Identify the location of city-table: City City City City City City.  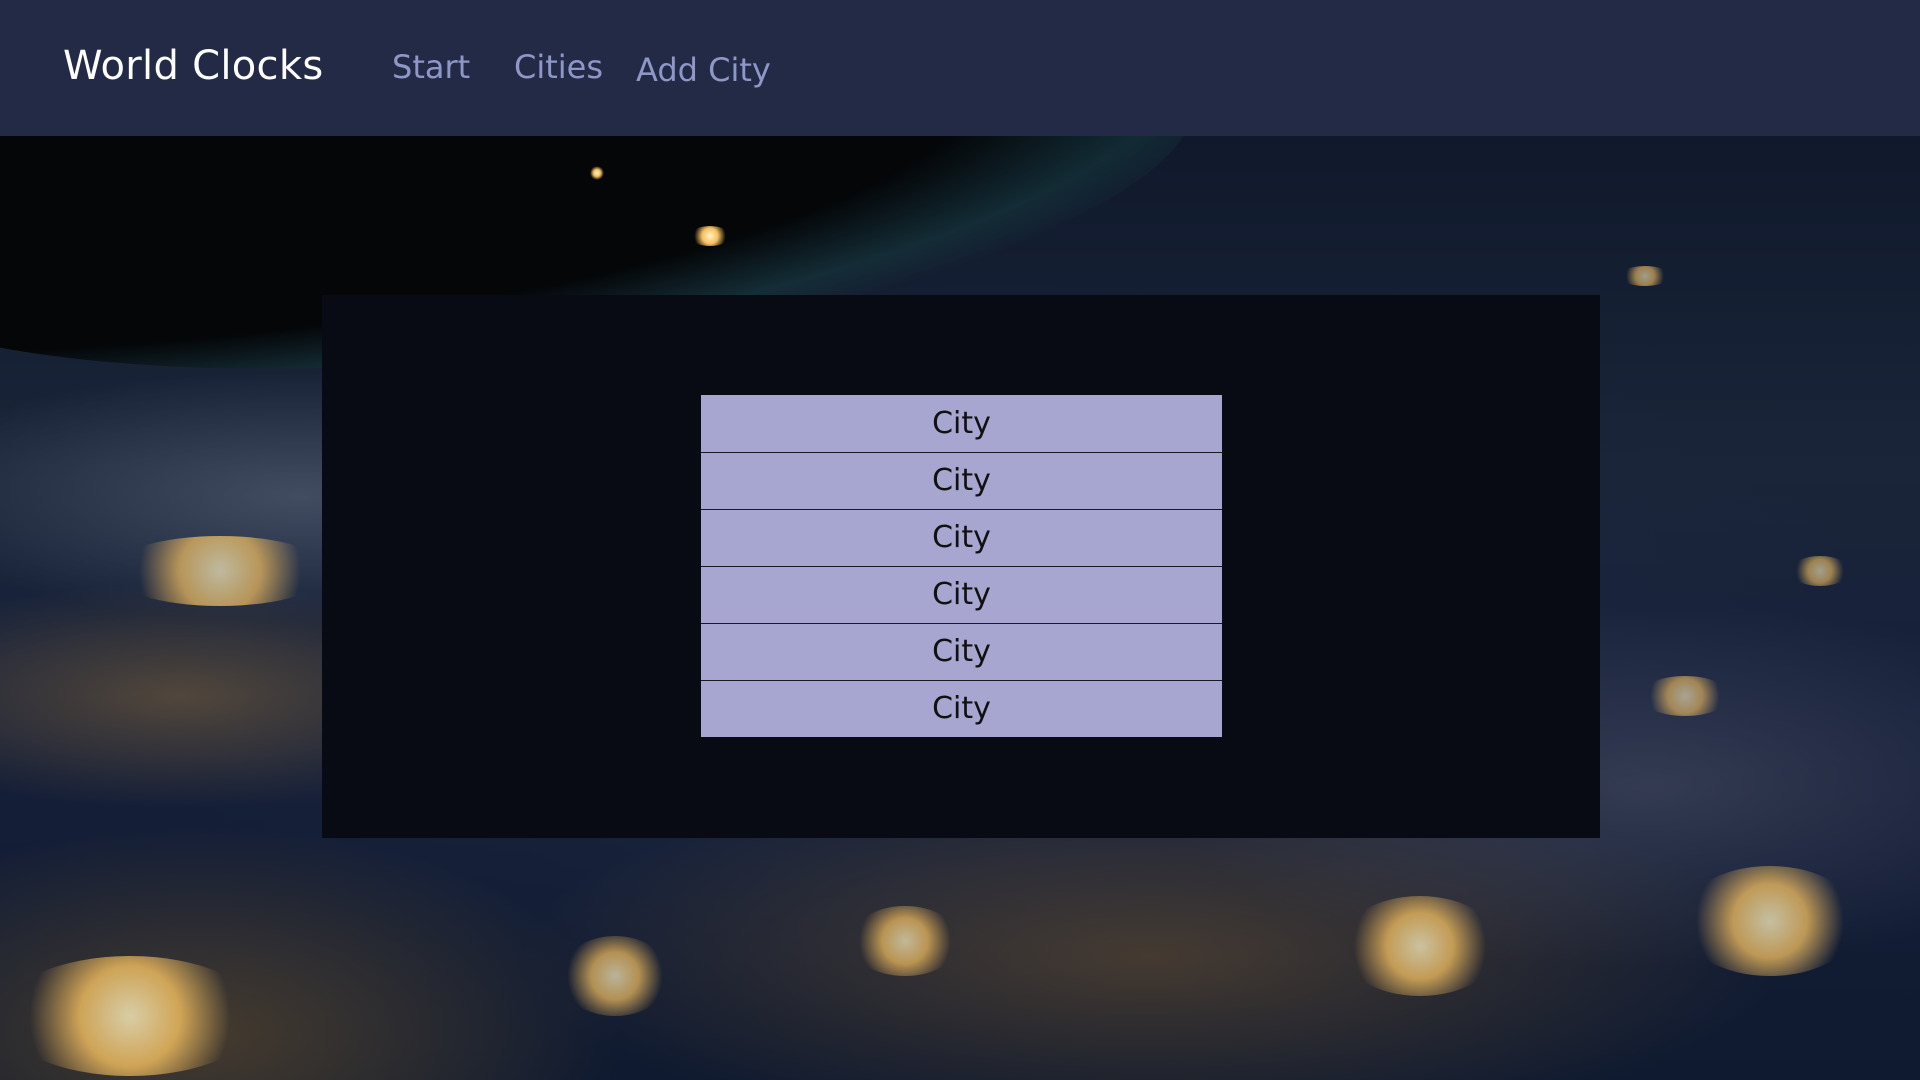
(961, 566).